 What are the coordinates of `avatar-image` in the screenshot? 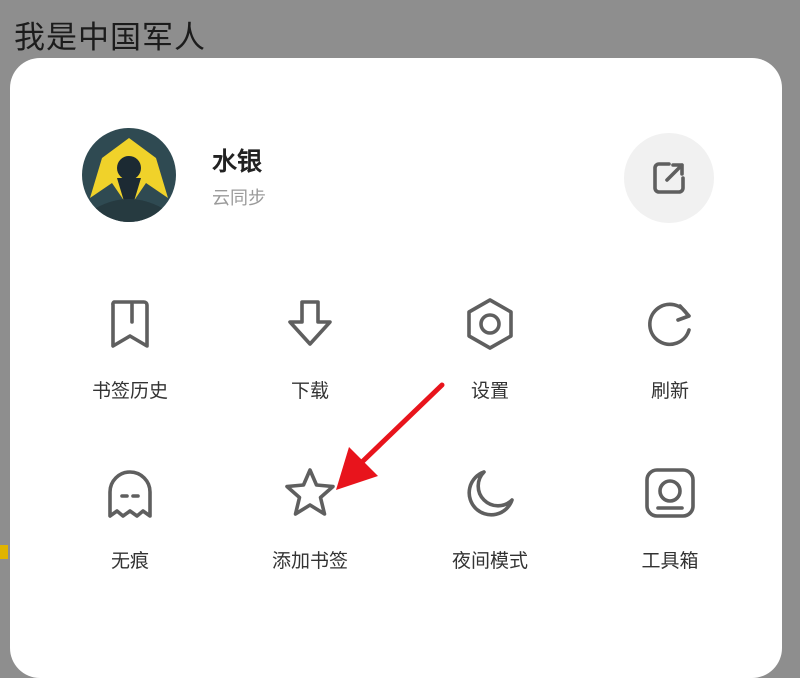 It's located at (129, 175).